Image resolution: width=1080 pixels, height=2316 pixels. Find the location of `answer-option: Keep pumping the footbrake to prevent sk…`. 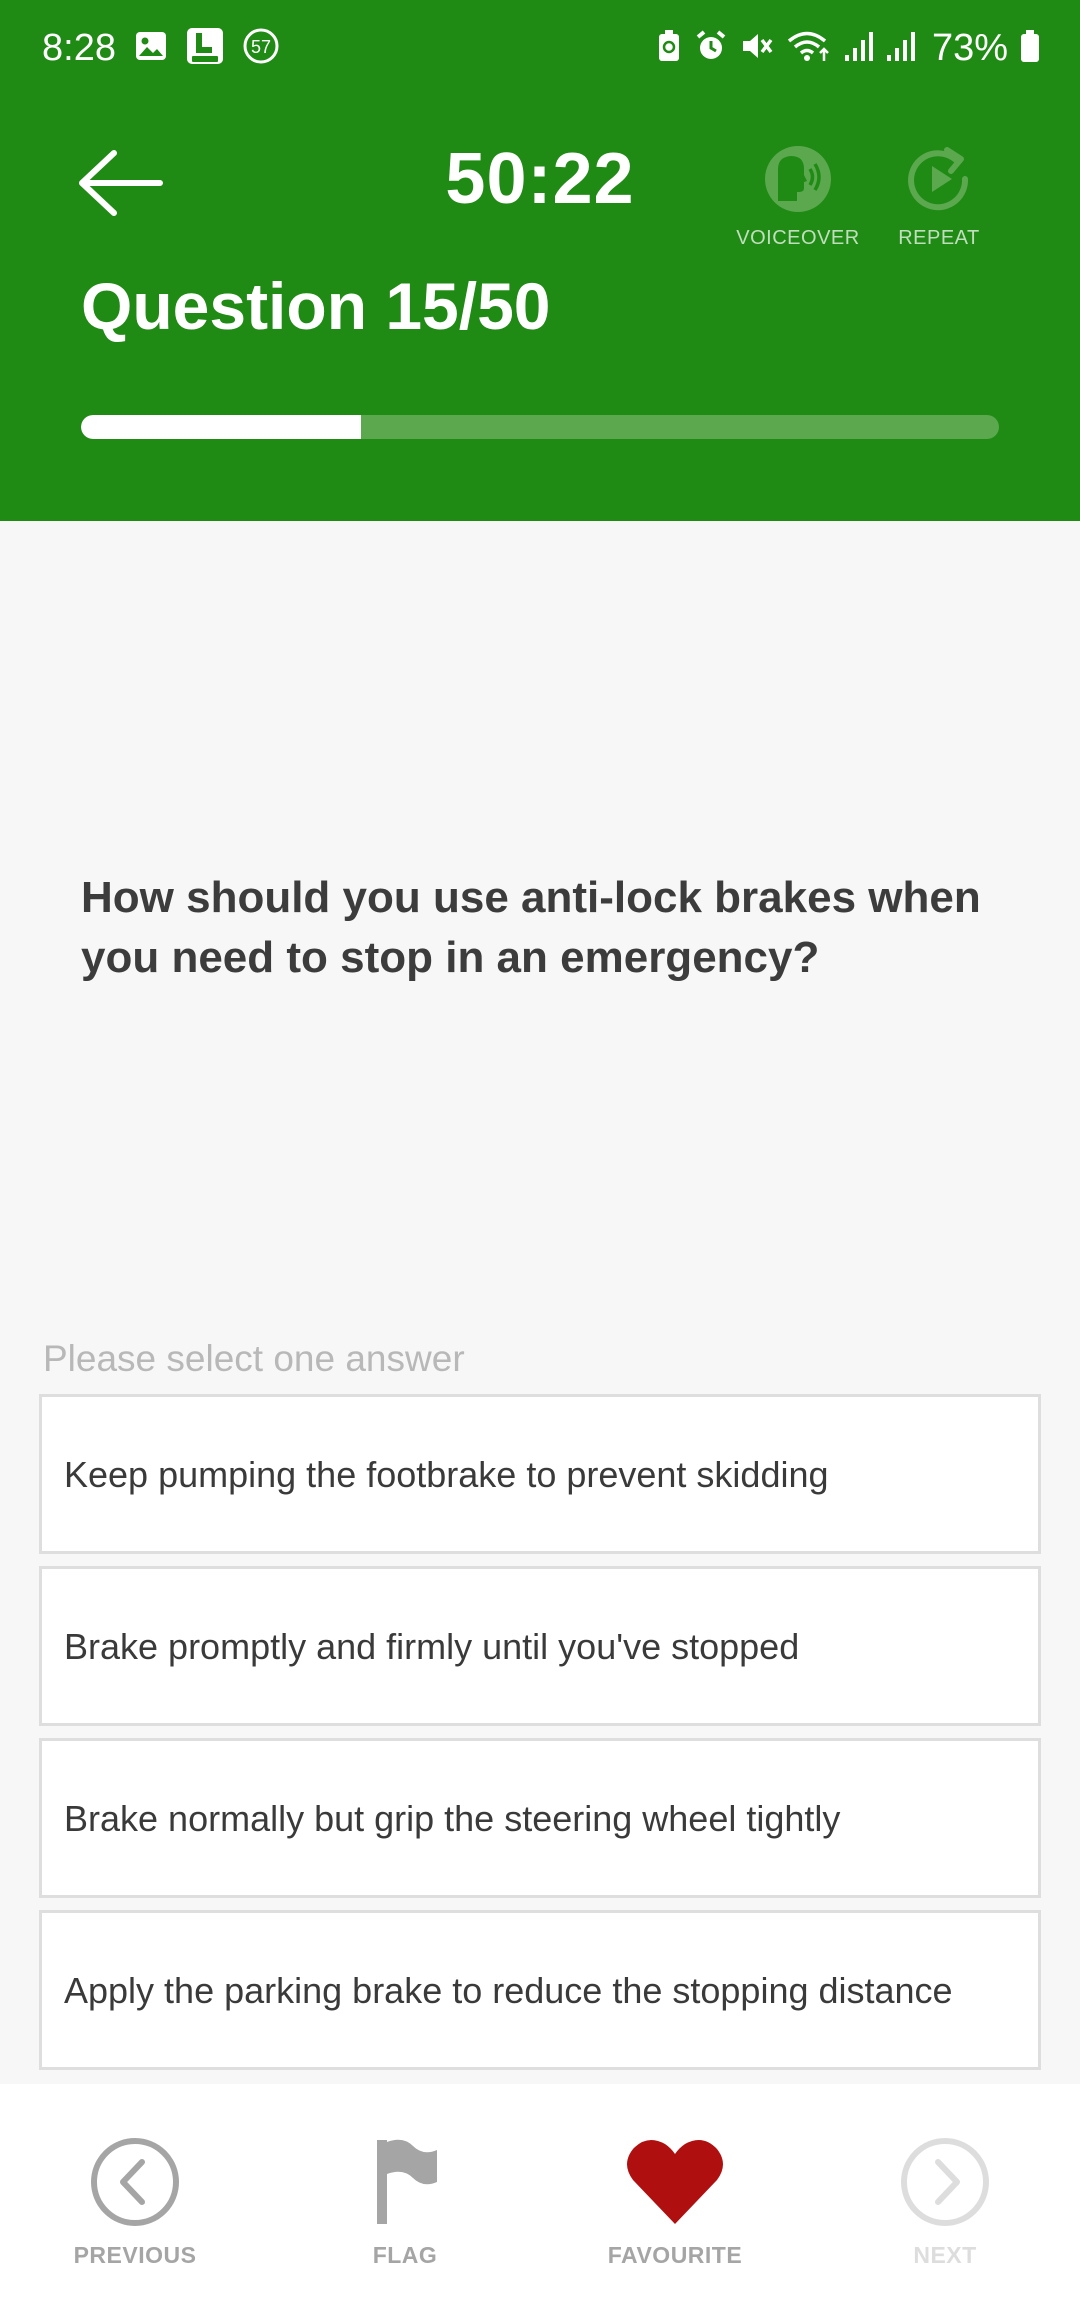

answer-option: Keep pumping the footbrake to prevent sk… is located at coordinates (540, 1474).